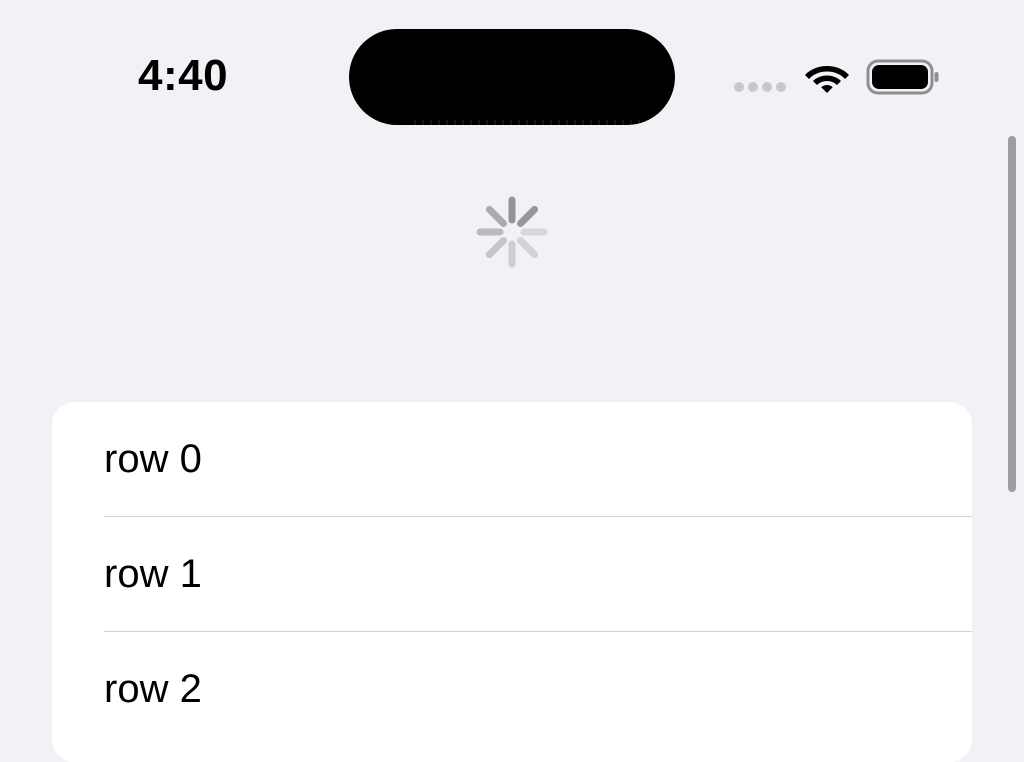  Describe the element at coordinates (827, 79) in the screenshot. I see `wifi-icon` at that location.